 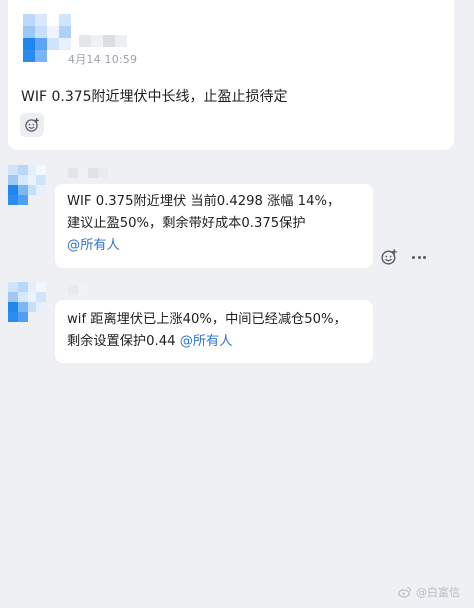 I want to click on watermark-text: @白富信, so click(x=438, y=592).